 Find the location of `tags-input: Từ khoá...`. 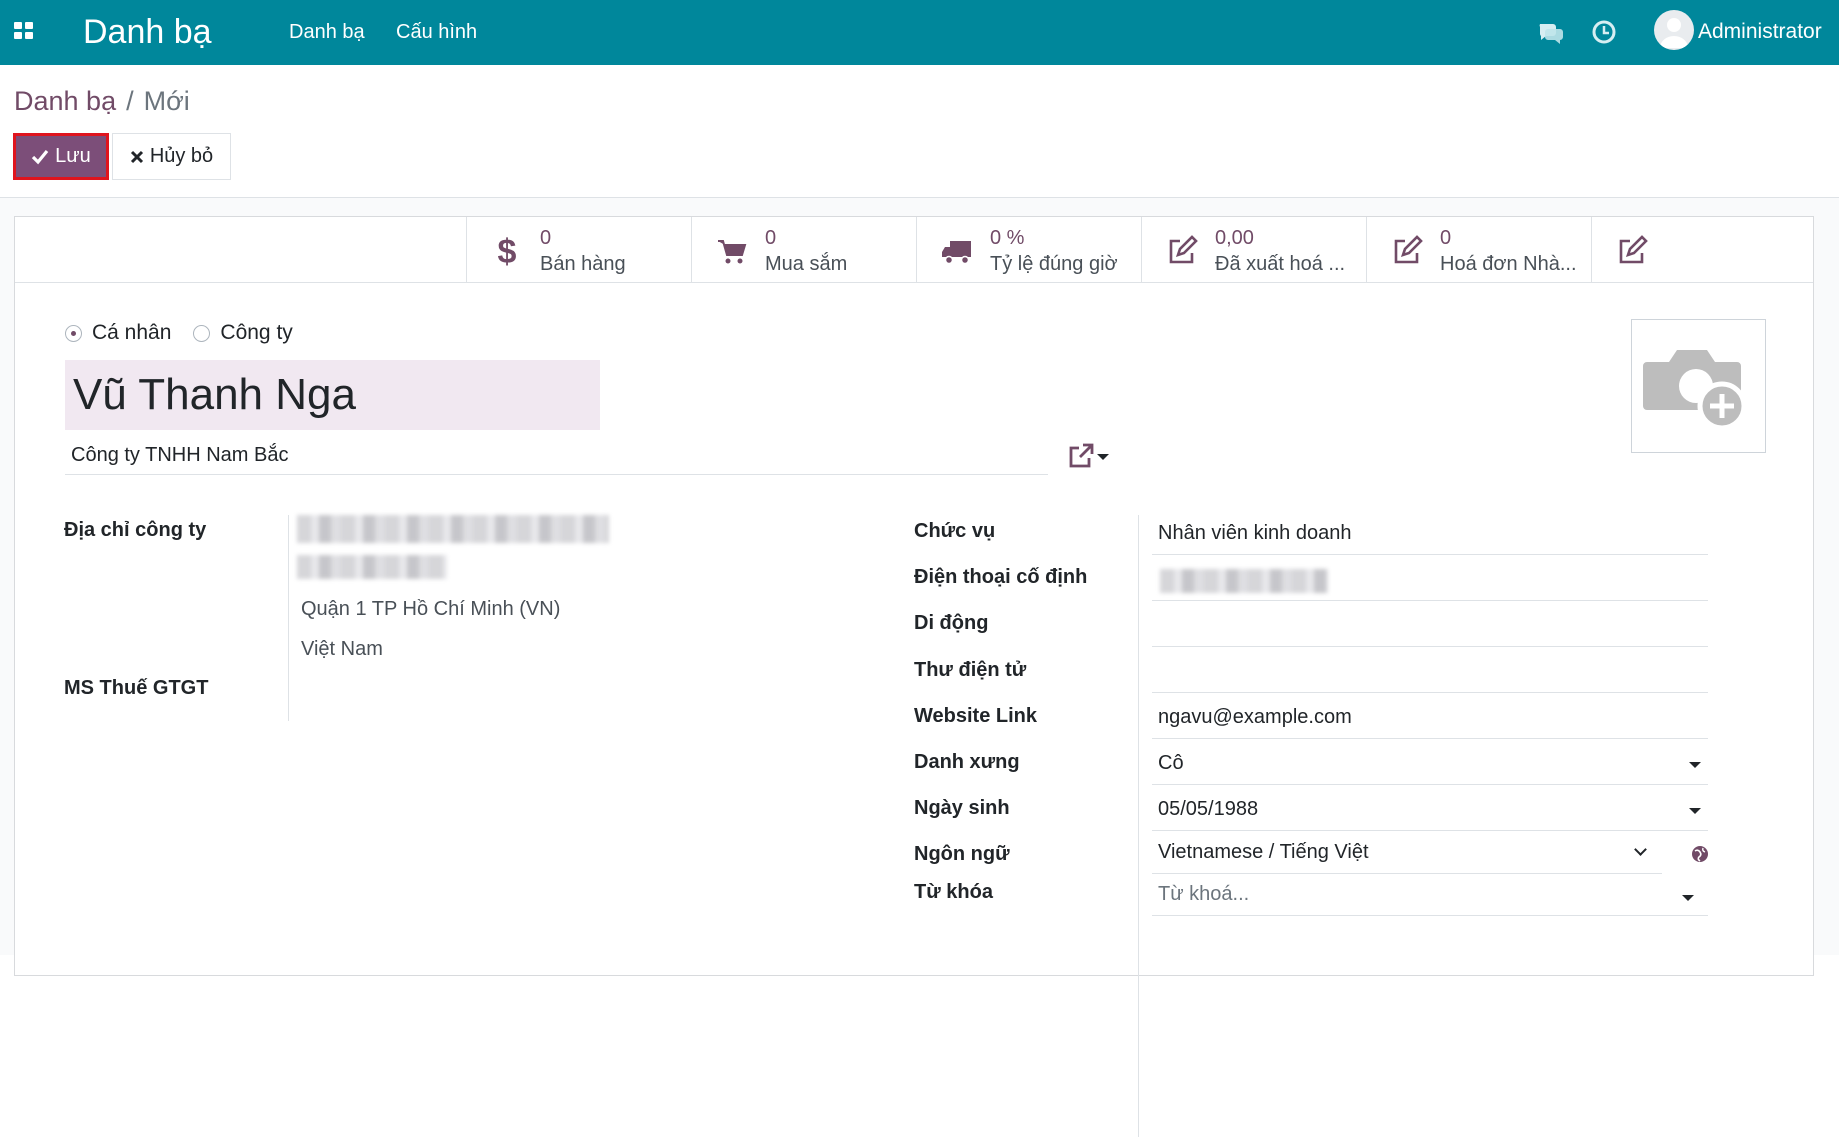

tags-input: Từ khoá... is located at coordinates (1430, 896).